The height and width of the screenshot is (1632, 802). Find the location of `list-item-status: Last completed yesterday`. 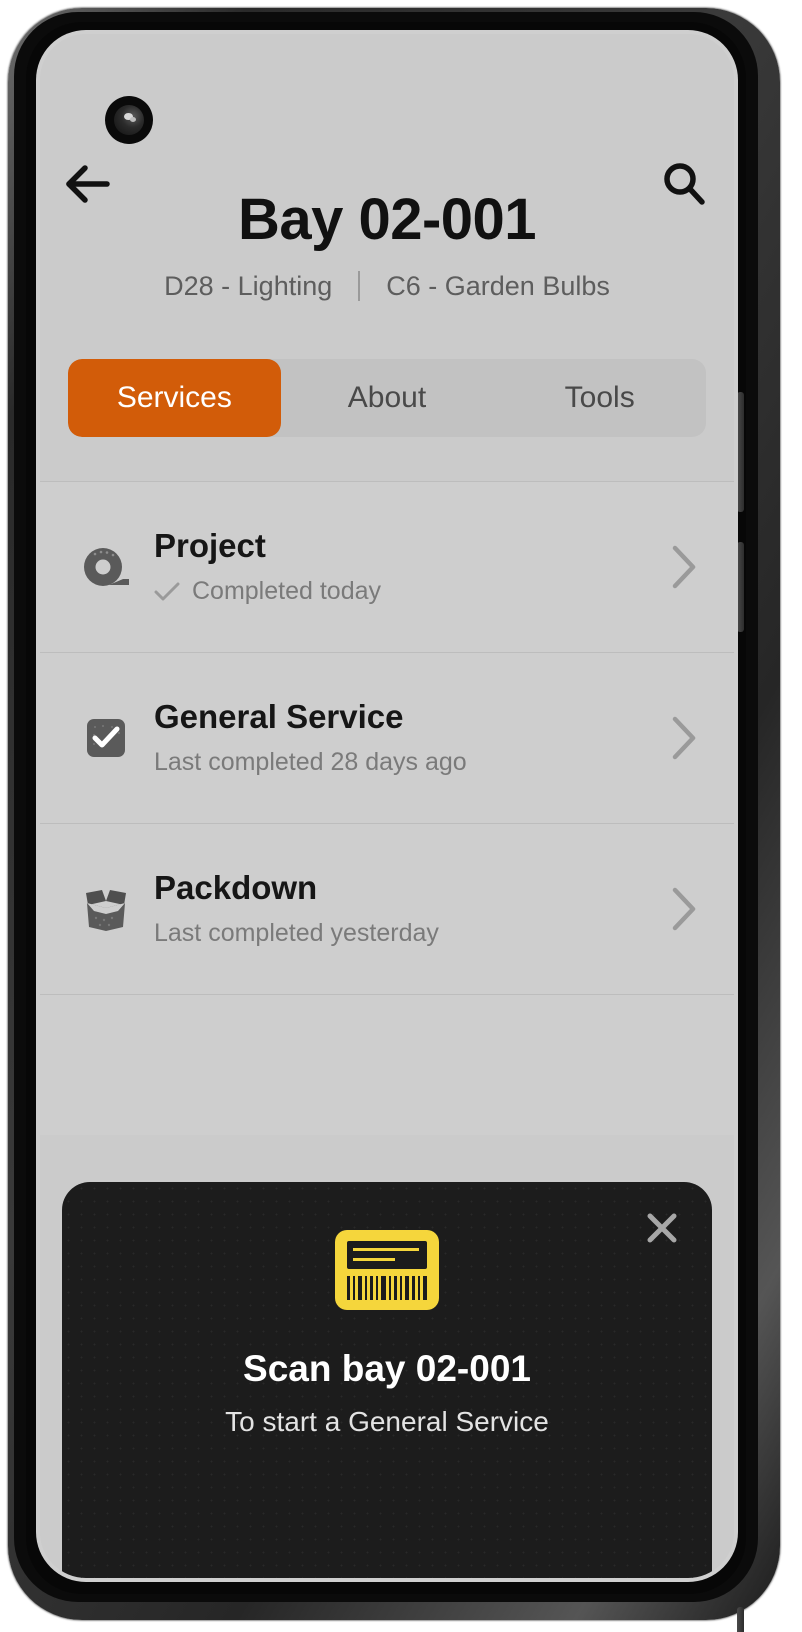

list-item-status: Last completed yesterday is located at coordinates (409, 933).